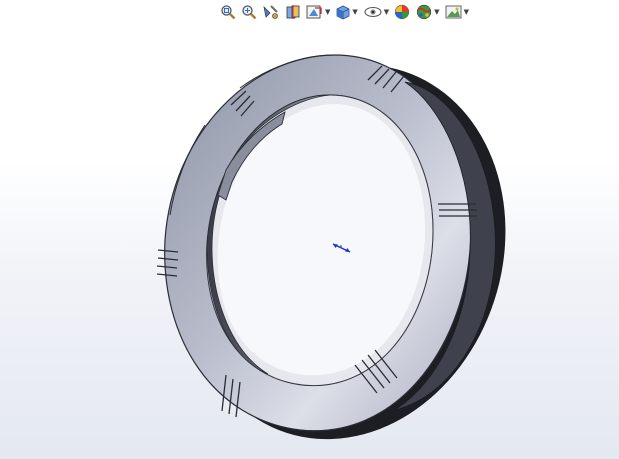 This screenshot has width=619, height=459. Describe the element at coordinates (341, 248) in the screenshot. I see `origin-triad-icon` at that location.